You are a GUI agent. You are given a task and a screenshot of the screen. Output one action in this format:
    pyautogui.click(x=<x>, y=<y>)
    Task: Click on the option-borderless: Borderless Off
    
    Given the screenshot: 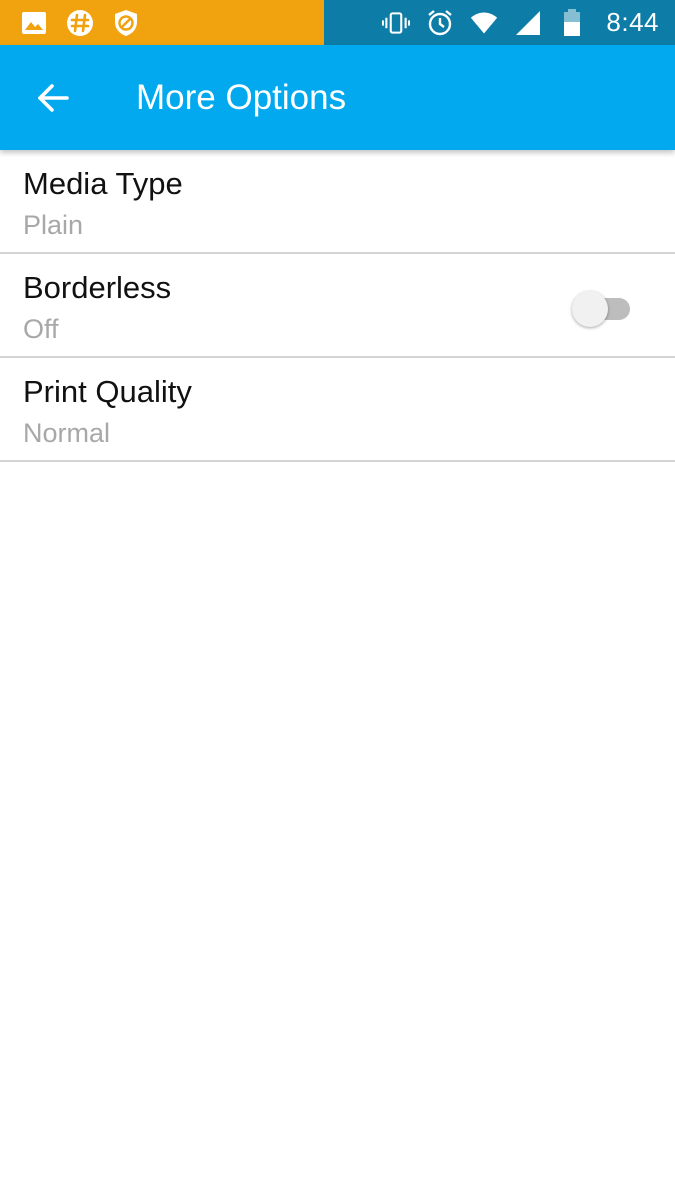 What is the action you would take?
    pyautogui.click(x=337, y=306)
    